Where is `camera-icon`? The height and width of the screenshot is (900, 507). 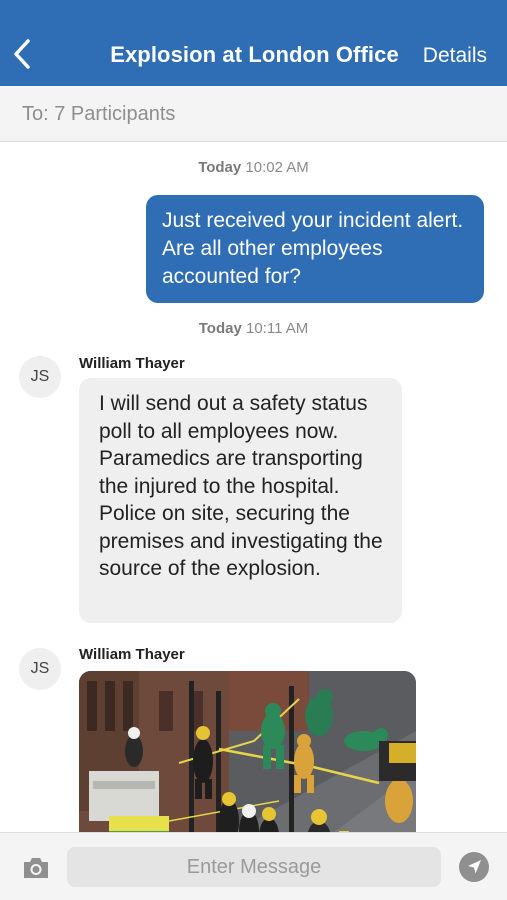 camera-icon is located at coordinates (36, 868).